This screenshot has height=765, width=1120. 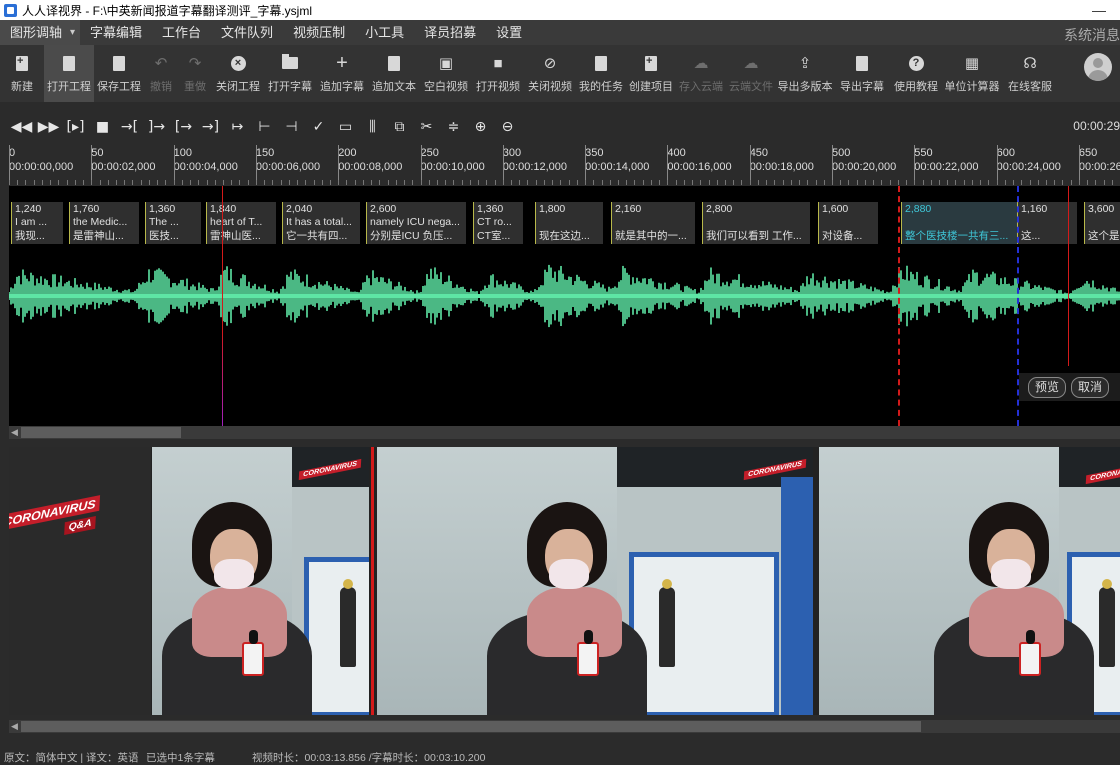 I want to click on check-icon: ✓, so click(x=318, y=127).